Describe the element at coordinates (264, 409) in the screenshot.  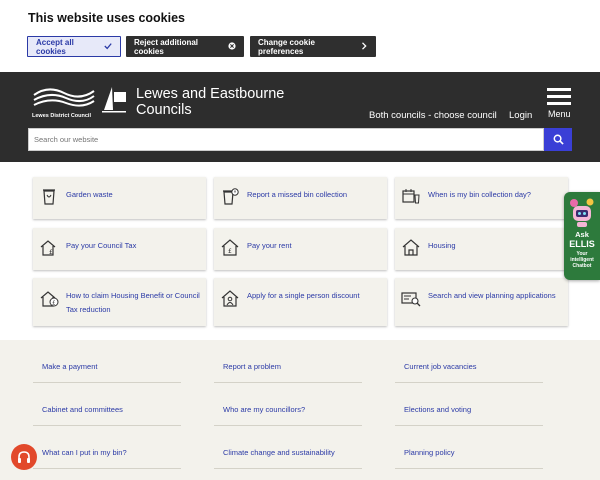
I see `quick-link-councillors: Who are my councillors?` at that location.